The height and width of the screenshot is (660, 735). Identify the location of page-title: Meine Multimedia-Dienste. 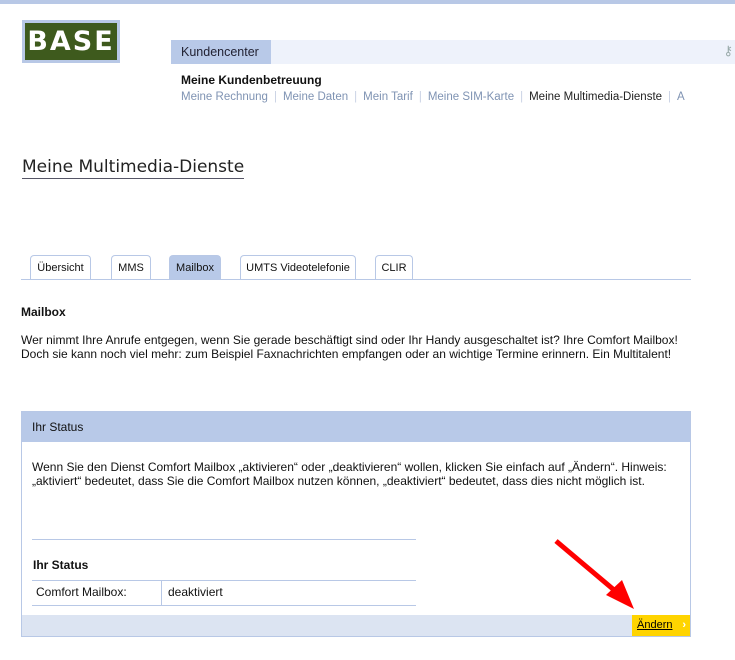
(133, 168).